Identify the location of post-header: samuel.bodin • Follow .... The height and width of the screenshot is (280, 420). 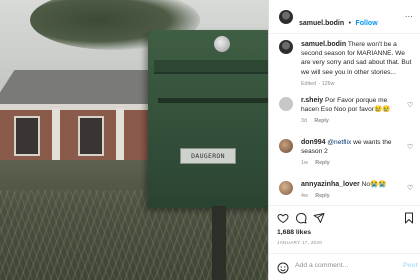
(344, 17).